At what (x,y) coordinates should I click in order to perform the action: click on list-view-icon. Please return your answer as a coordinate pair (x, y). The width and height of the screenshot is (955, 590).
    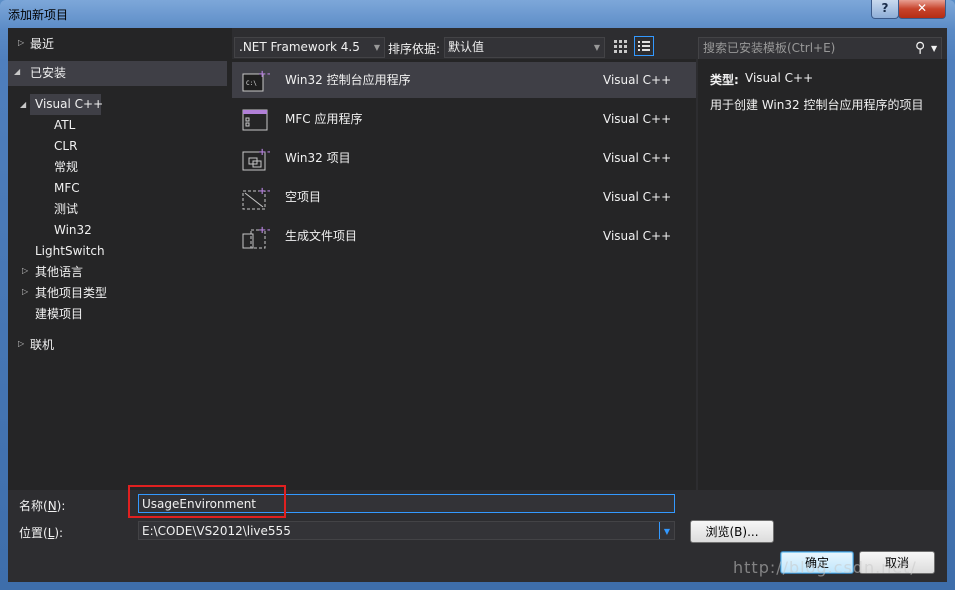
    Looking at the image, I should click on (644, 46).